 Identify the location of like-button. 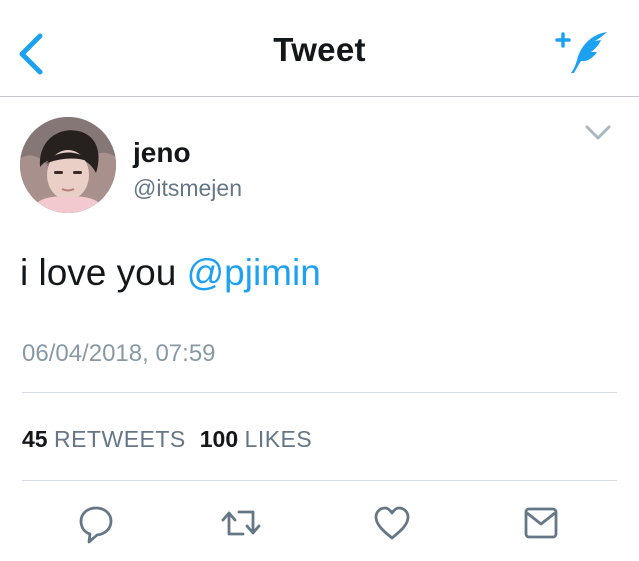
(392, 523).